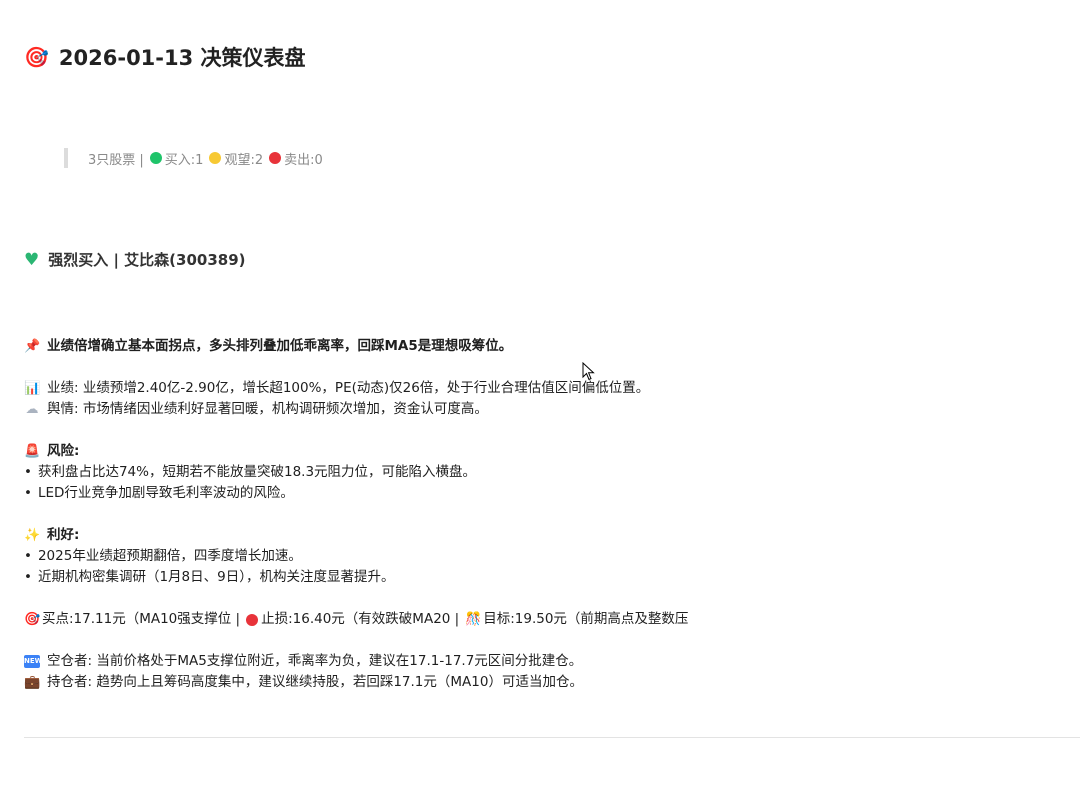 The image size is (1080, 807). What do you see at coordinates (257, 472) in the screenshot?
I see `risk-item-text: 获利盘占比达74%，短期若不能放量突破18.3元阻力位，可能陷入横盘。` at bounding box center [257, 472].